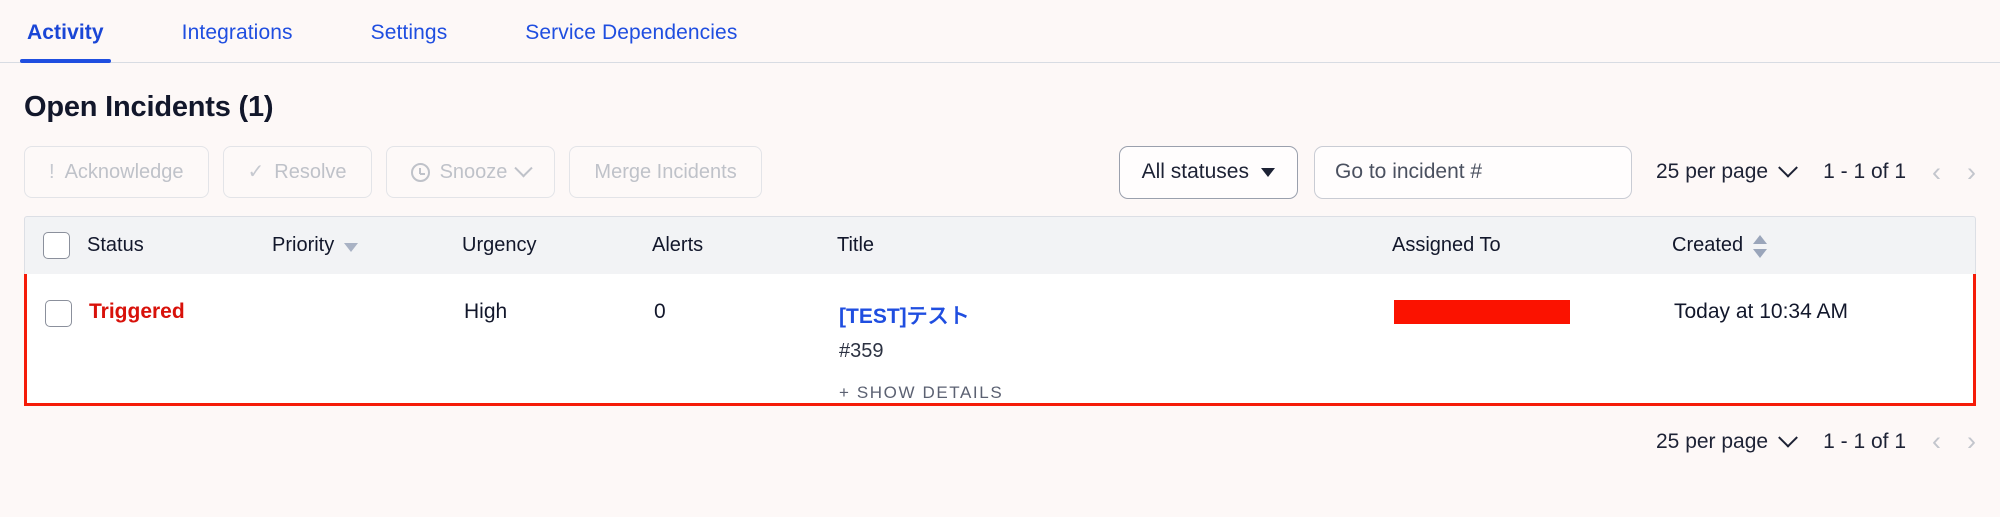 The image size is (2000, 517). Describe the element at coordinates (367, 245) in the screenshot. I see `column-header-priority: Priority` at that location.